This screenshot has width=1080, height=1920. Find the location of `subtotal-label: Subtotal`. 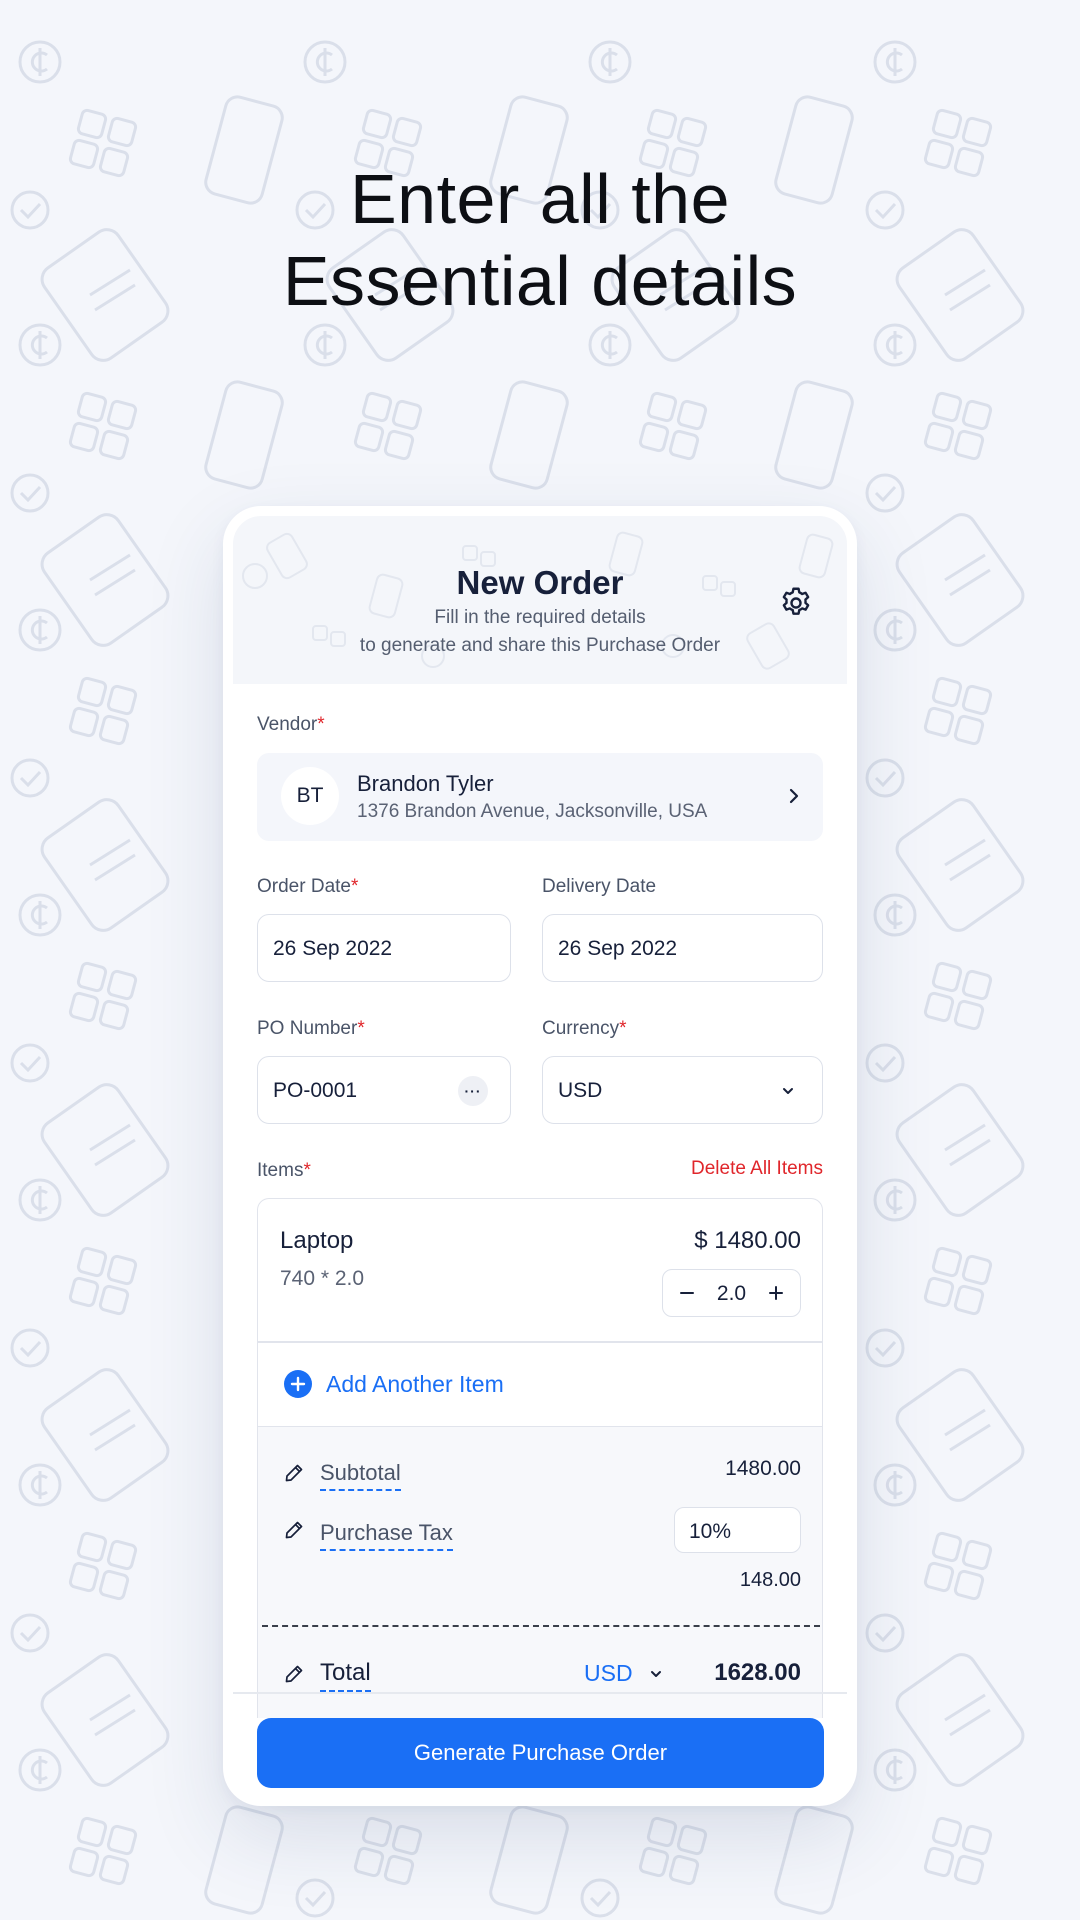

subtotal-label: Subtotal is located at coordinates (360, 1475).